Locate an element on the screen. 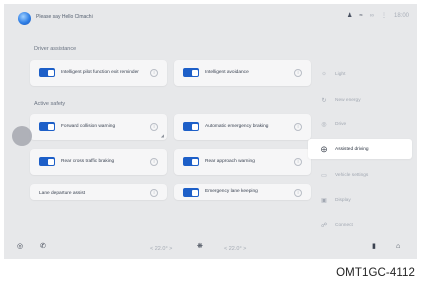 This screenshot has height=291, width=421. menu-label: Vehicle settings is located at coordinates (352, 175).